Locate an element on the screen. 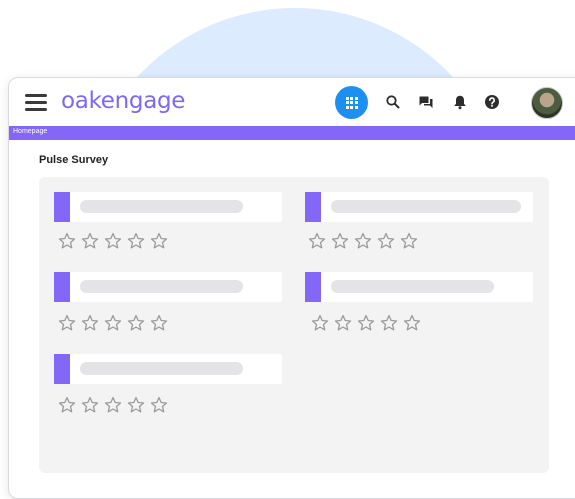  menu-icon is located at coordinates (36, 102).